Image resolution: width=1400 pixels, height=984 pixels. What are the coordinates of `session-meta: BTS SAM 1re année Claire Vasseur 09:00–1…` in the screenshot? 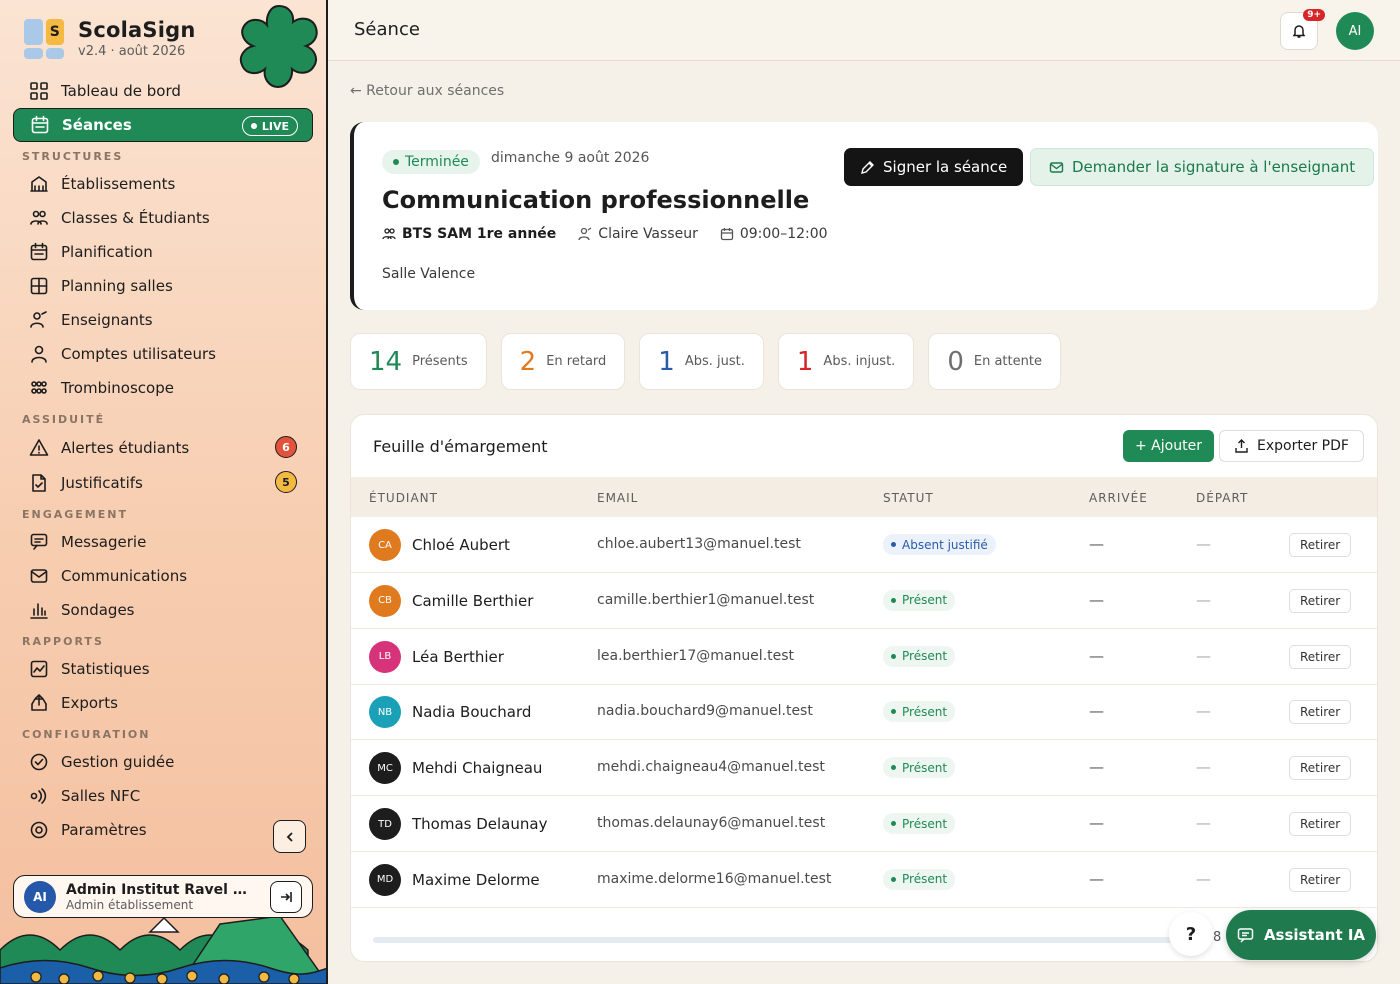 It's located at (605, 234).